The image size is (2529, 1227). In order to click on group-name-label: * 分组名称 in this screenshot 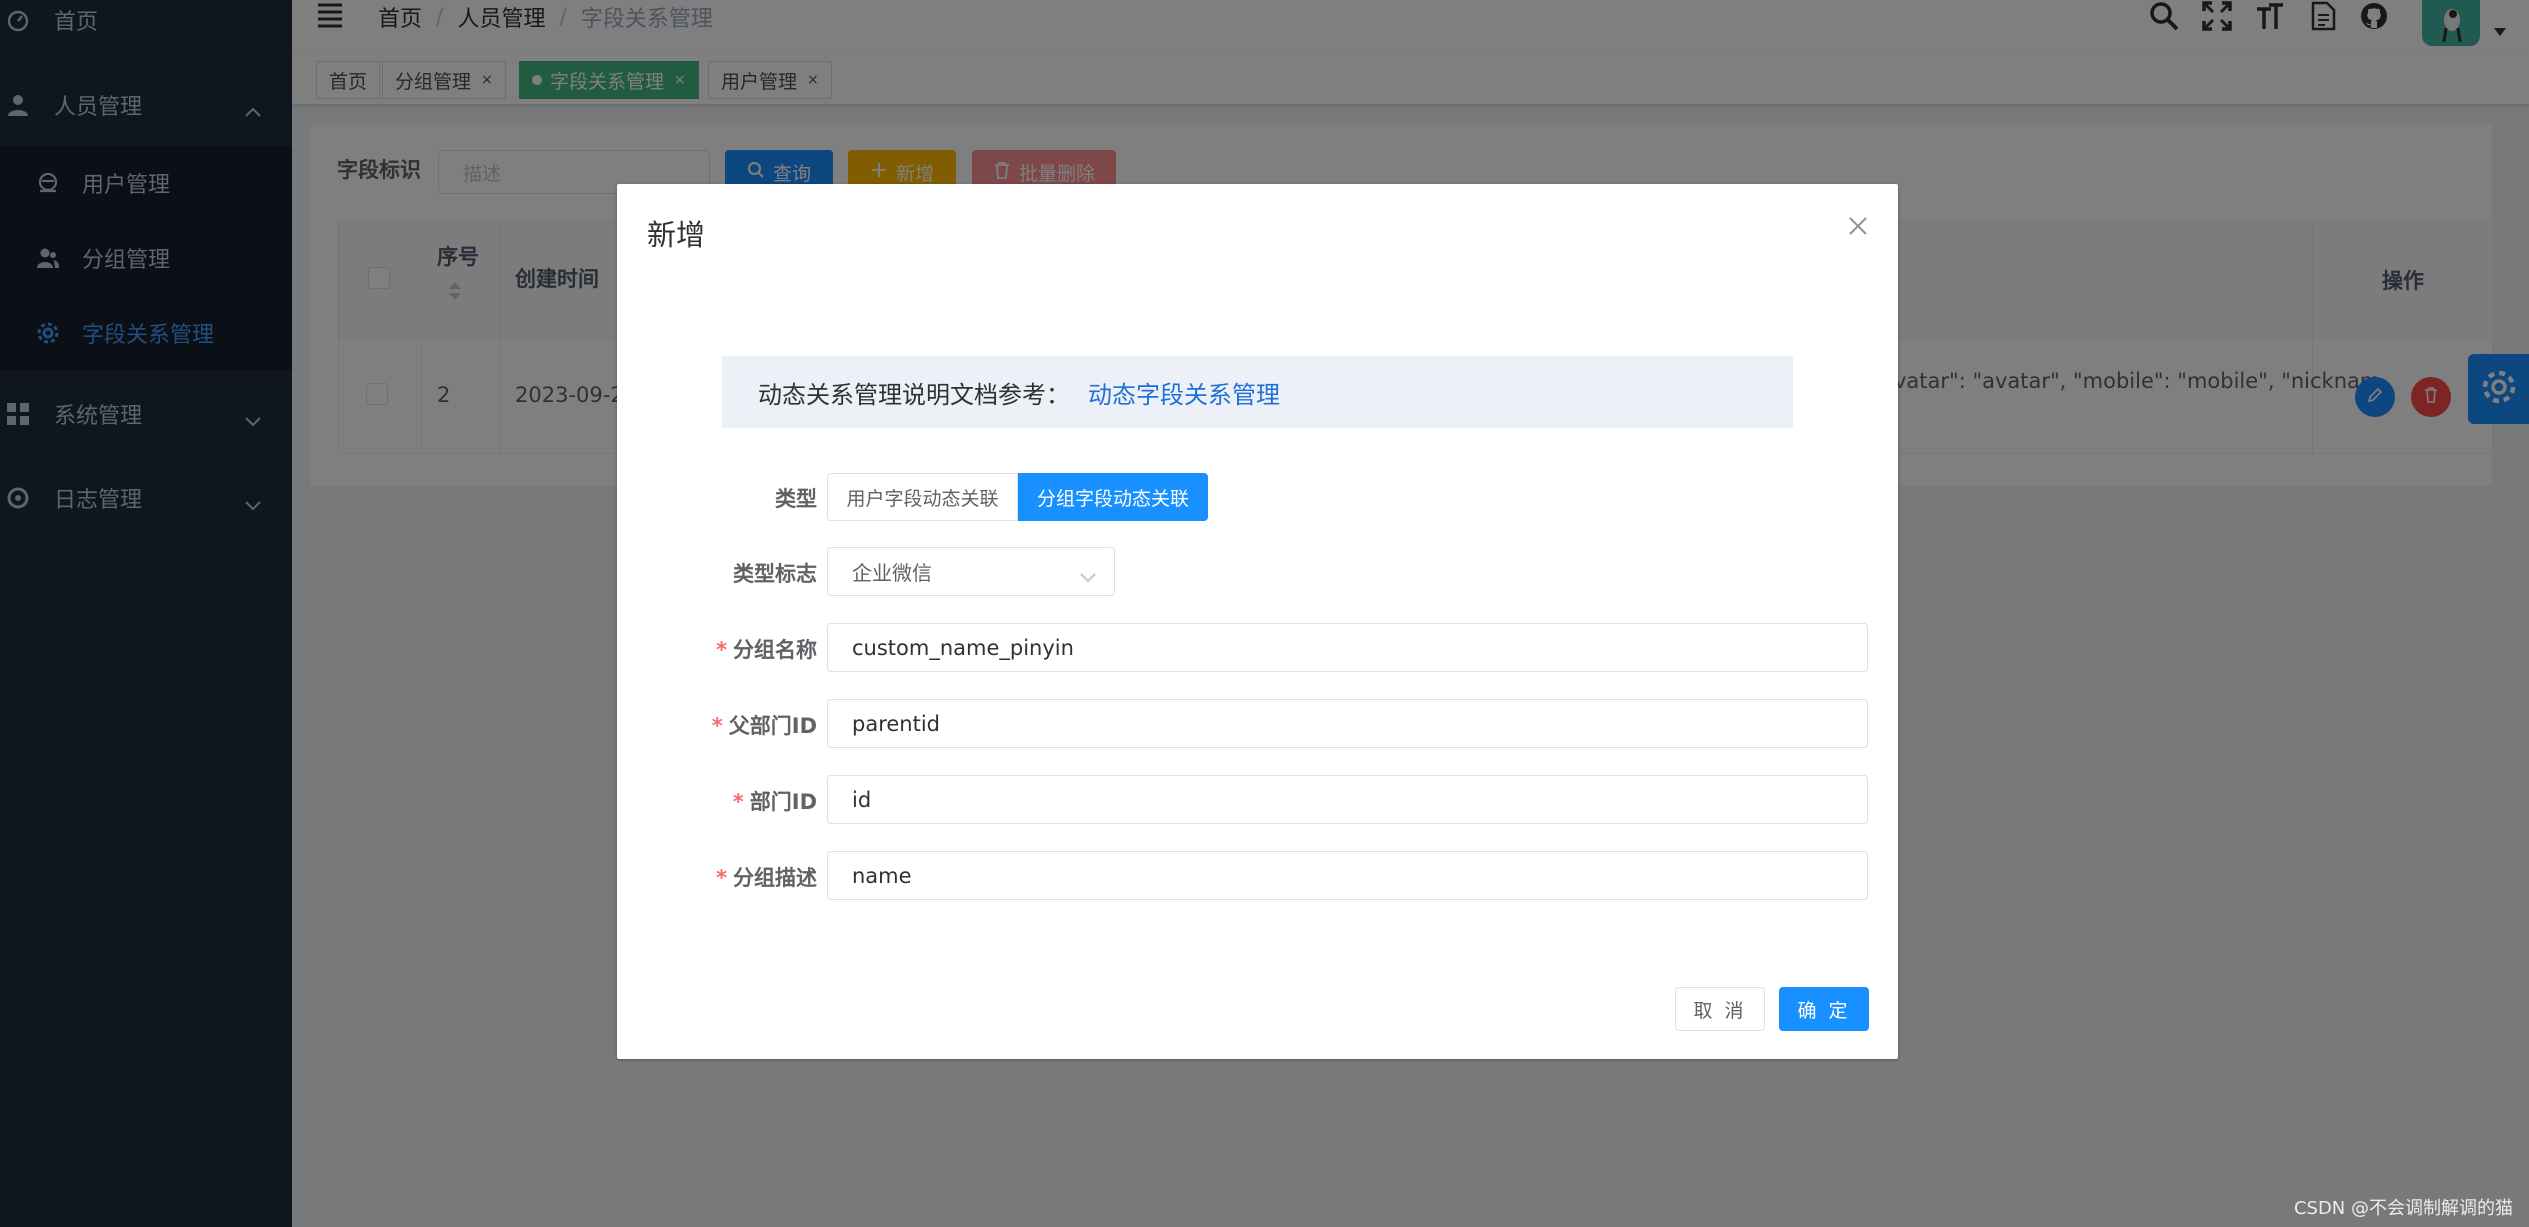, I will do `click(717, 649)`.